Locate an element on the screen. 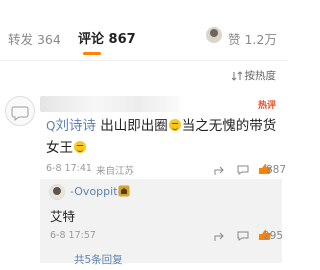  reply-like-count: 295 is located at coordinates (273, 236).